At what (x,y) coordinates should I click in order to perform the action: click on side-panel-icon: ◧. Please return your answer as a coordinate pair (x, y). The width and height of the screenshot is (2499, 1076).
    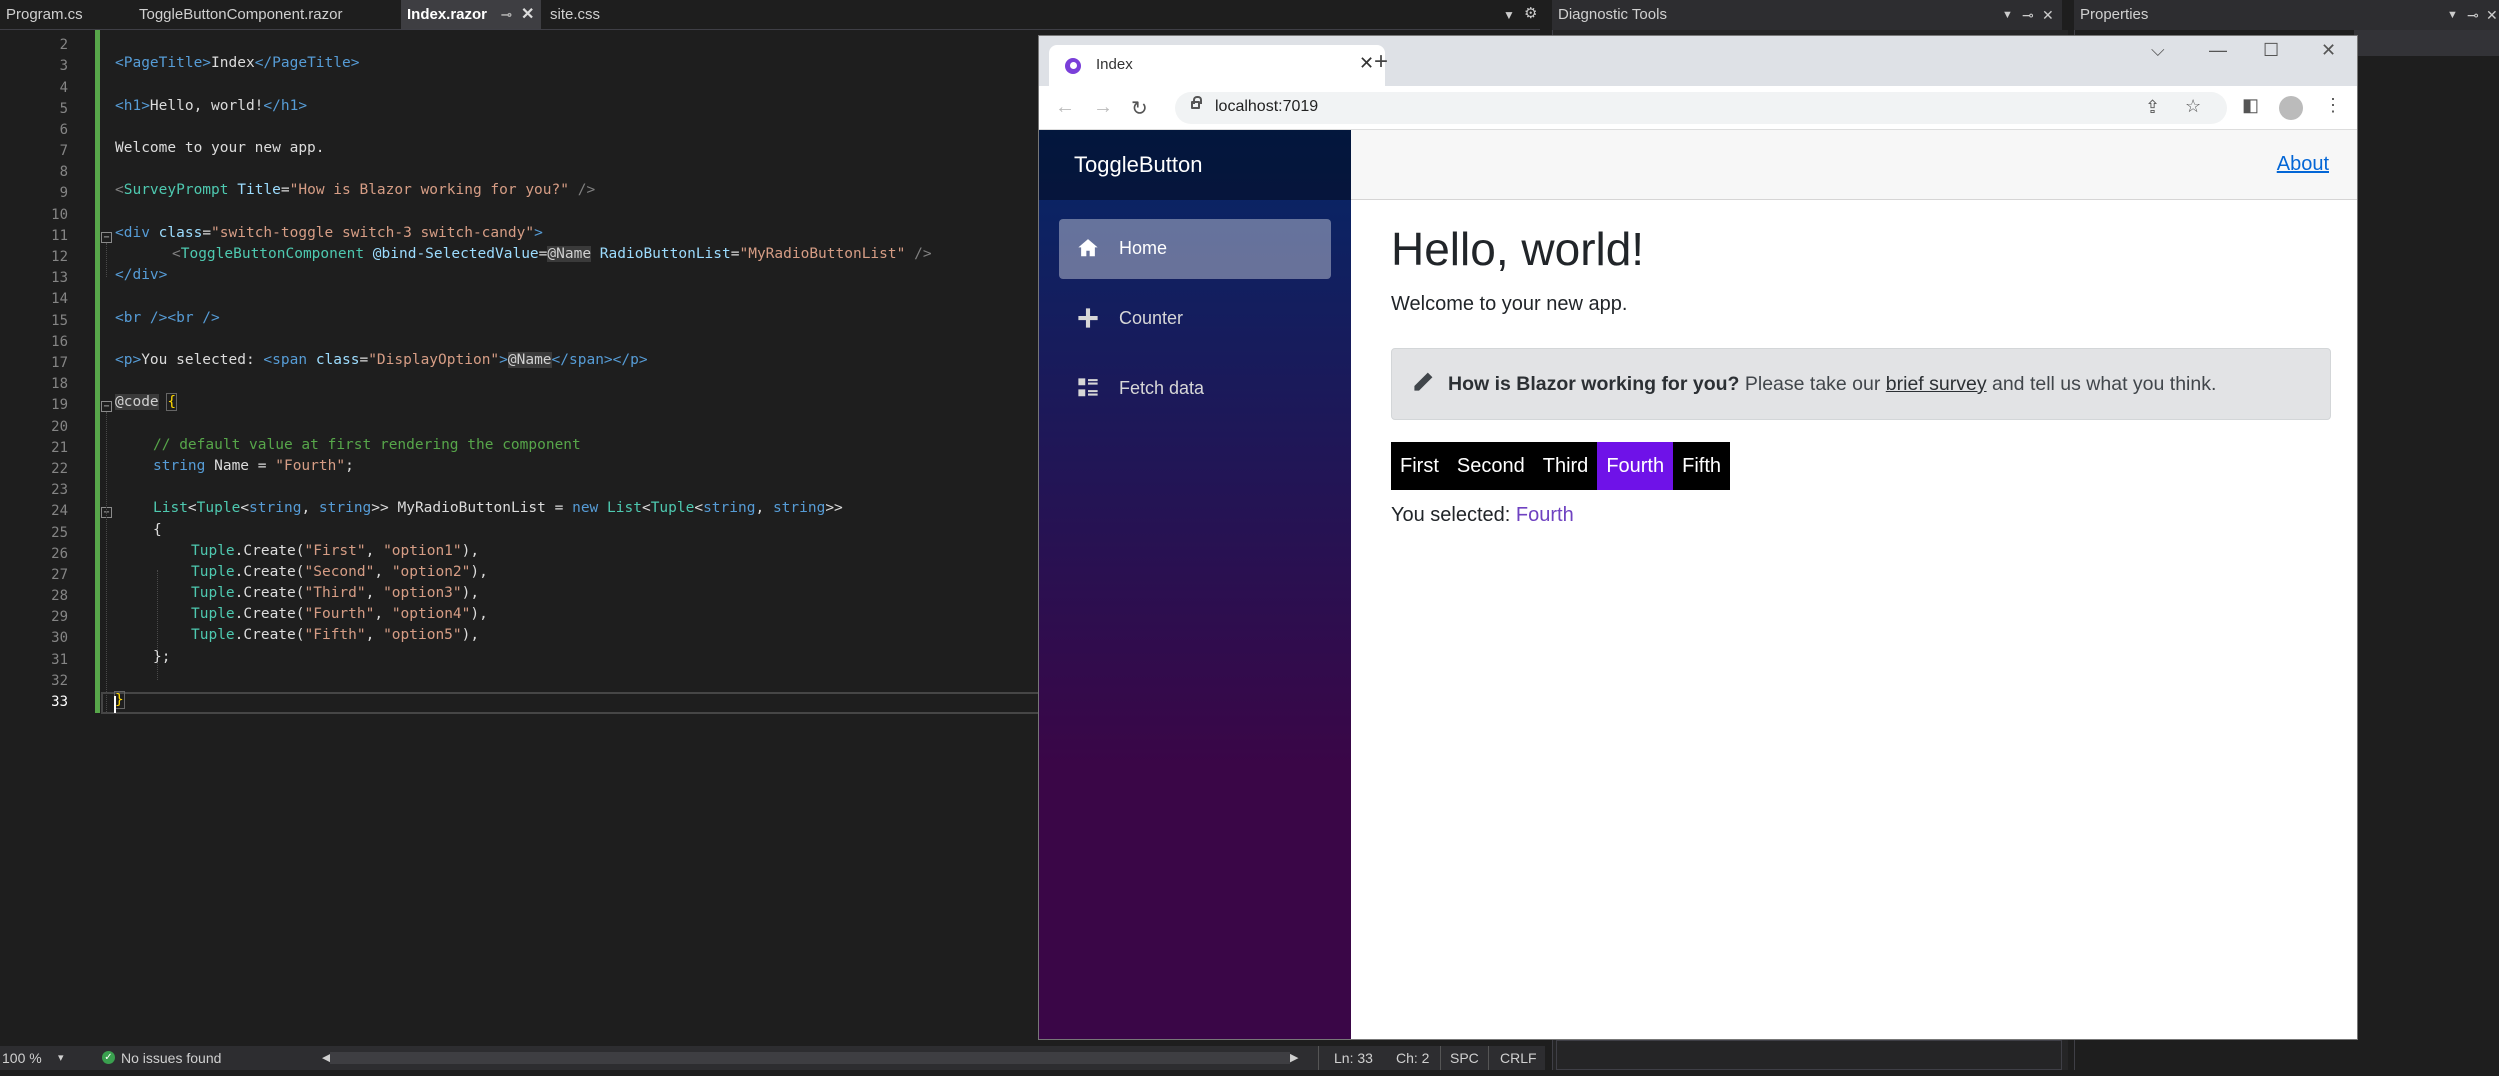
    Looking at the image, I should click on (2250, 105).